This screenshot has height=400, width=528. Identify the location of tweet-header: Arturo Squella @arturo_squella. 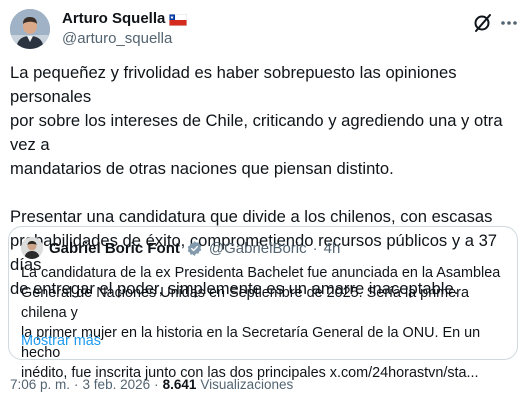
(264, 28).